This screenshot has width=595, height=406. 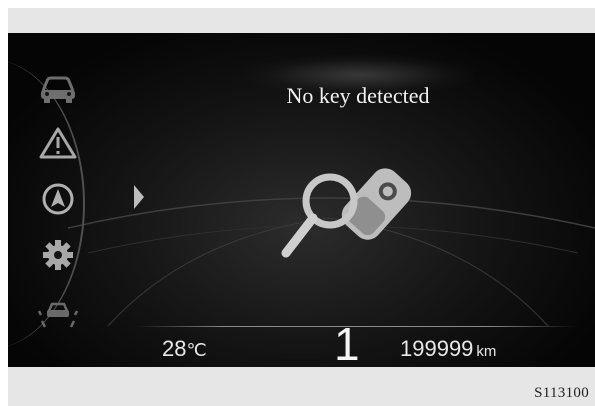 What do you see at coordinates (58, 312) in the screenshot?
I see `lane-assist-icon` at bounding box center [58, 312].